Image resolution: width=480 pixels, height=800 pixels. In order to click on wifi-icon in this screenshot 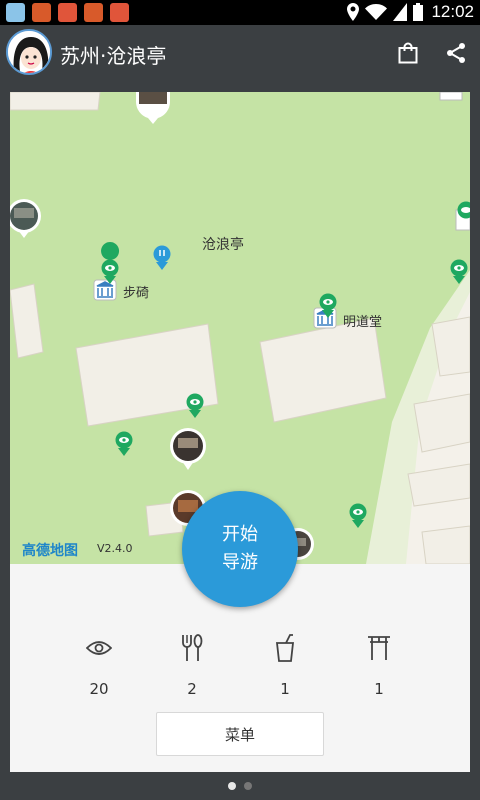, I will do `click(376, 12)`.